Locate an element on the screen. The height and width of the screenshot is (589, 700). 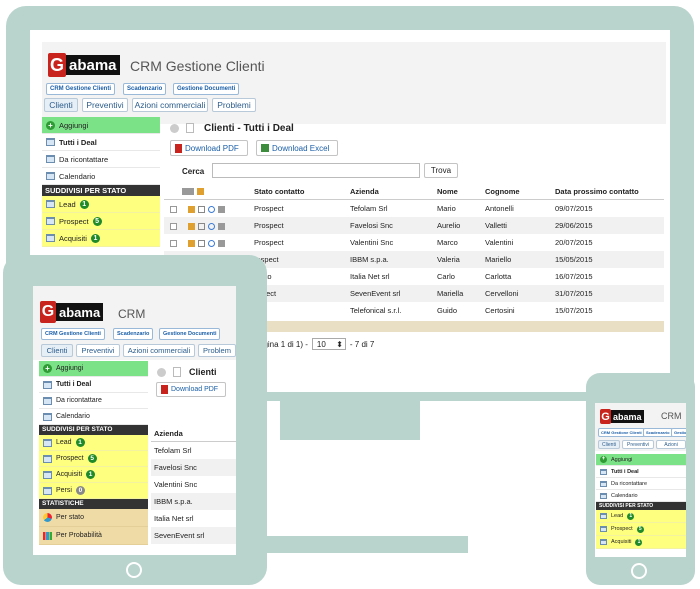
count-badge: 5 is located at coordinates (640, 529).